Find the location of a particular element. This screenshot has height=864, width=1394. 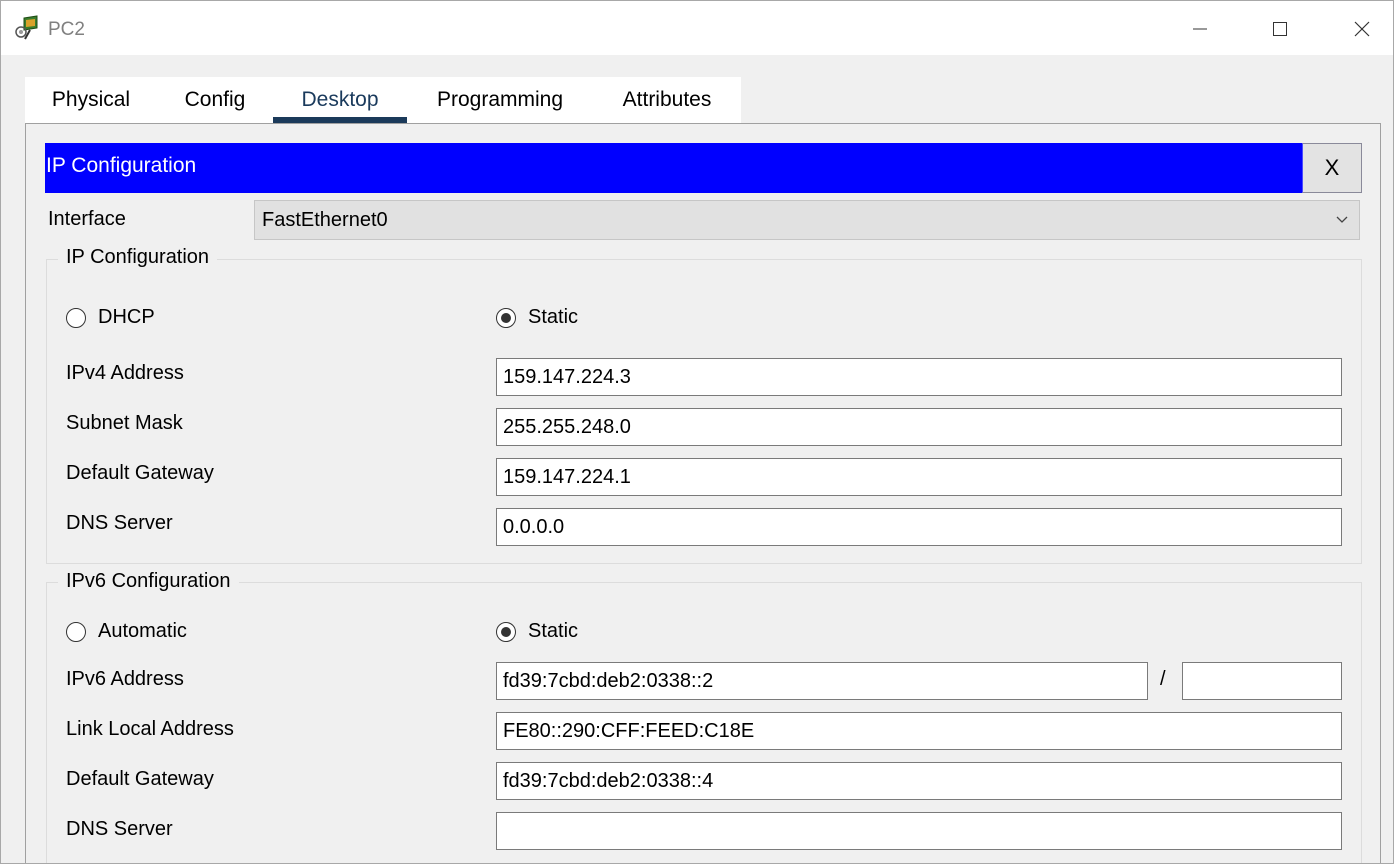

ipv6-automatic-radio: Automatic is located at coordinates (126, 631).